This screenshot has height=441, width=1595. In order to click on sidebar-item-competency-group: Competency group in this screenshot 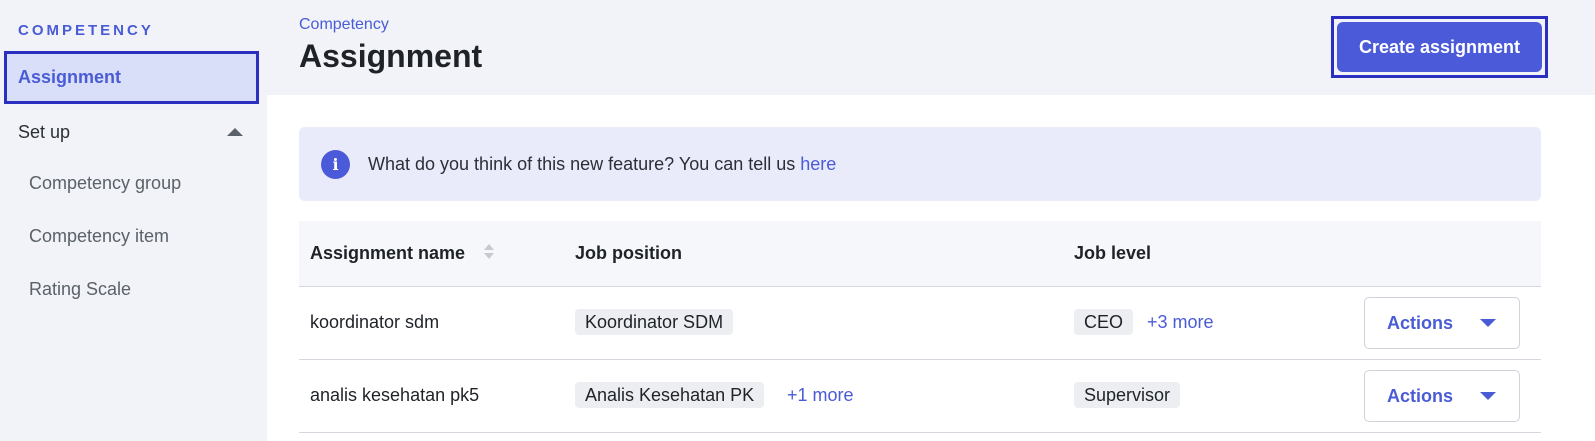, I will do `click(105, 183)`.